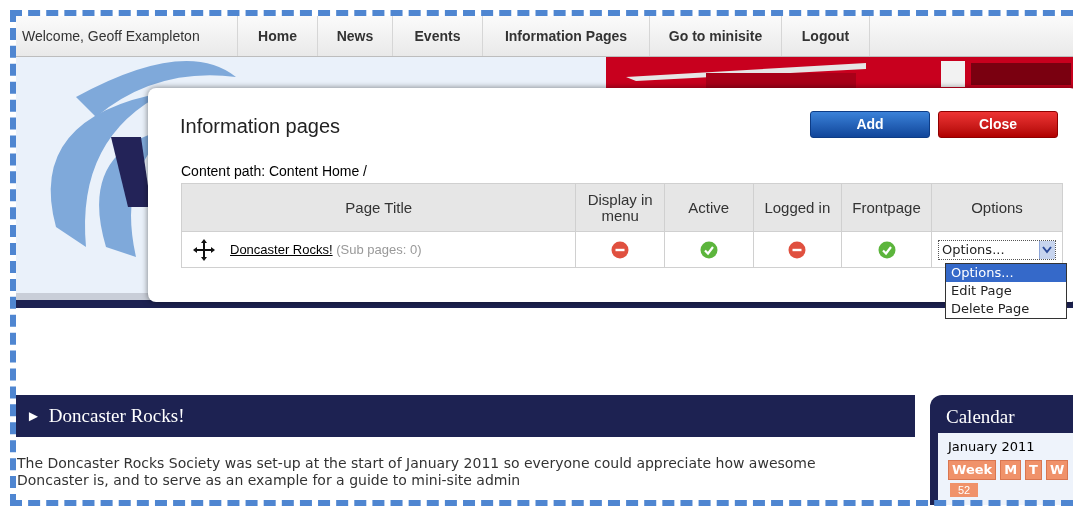 Image resolution: width=1073 pixels, height=508 pixels. Describe the element at coordinates (355, 36) in the screenshot. I see `nav-link: News` at that location.